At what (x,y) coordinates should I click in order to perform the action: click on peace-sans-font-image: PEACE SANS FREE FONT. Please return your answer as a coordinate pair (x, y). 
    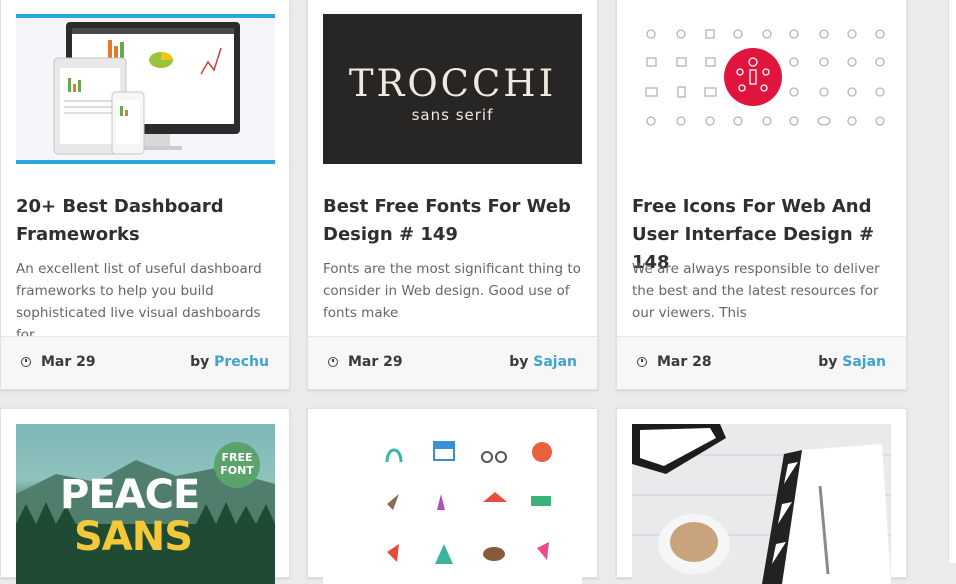
    Looking at the image, I should click on (145, 504).